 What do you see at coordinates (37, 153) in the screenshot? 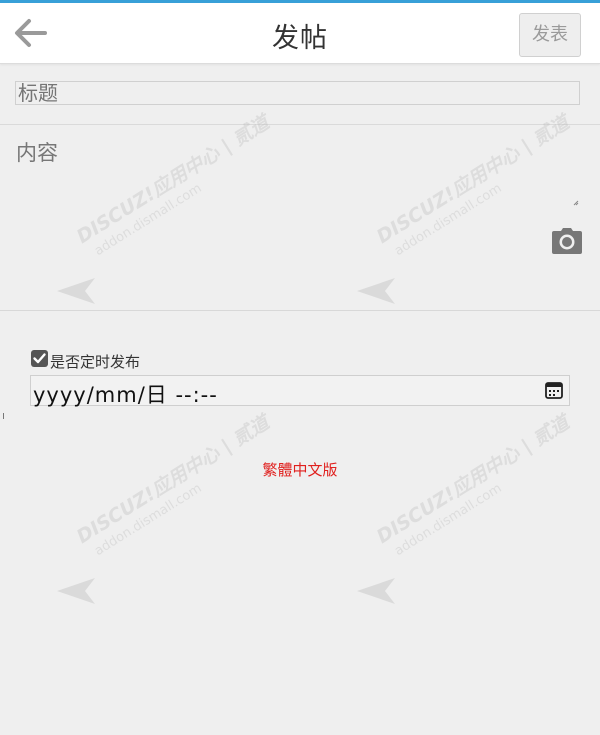
I see `content-placeholder: 内容` at bounding box center [37, 153].